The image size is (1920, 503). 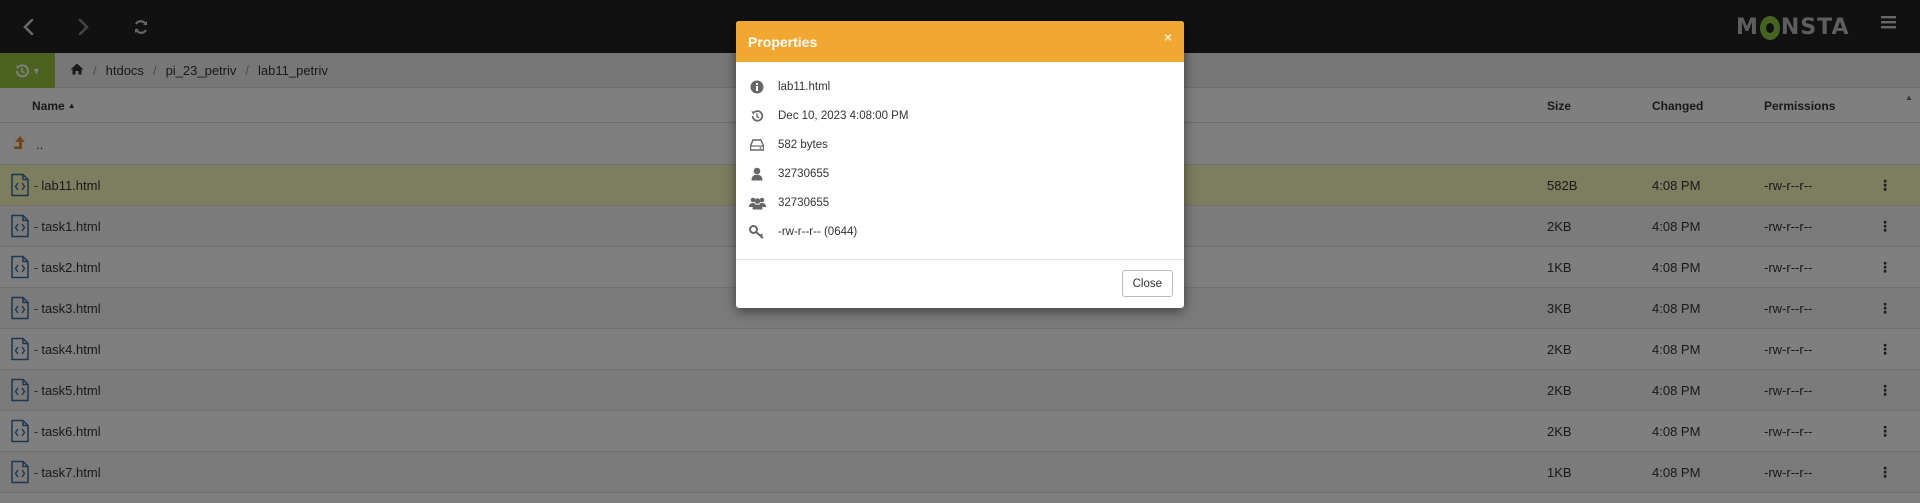 What do you see at coordinates (757, 115) in the screenshot?
I see `history-icon` at bounding box center [757, 115].